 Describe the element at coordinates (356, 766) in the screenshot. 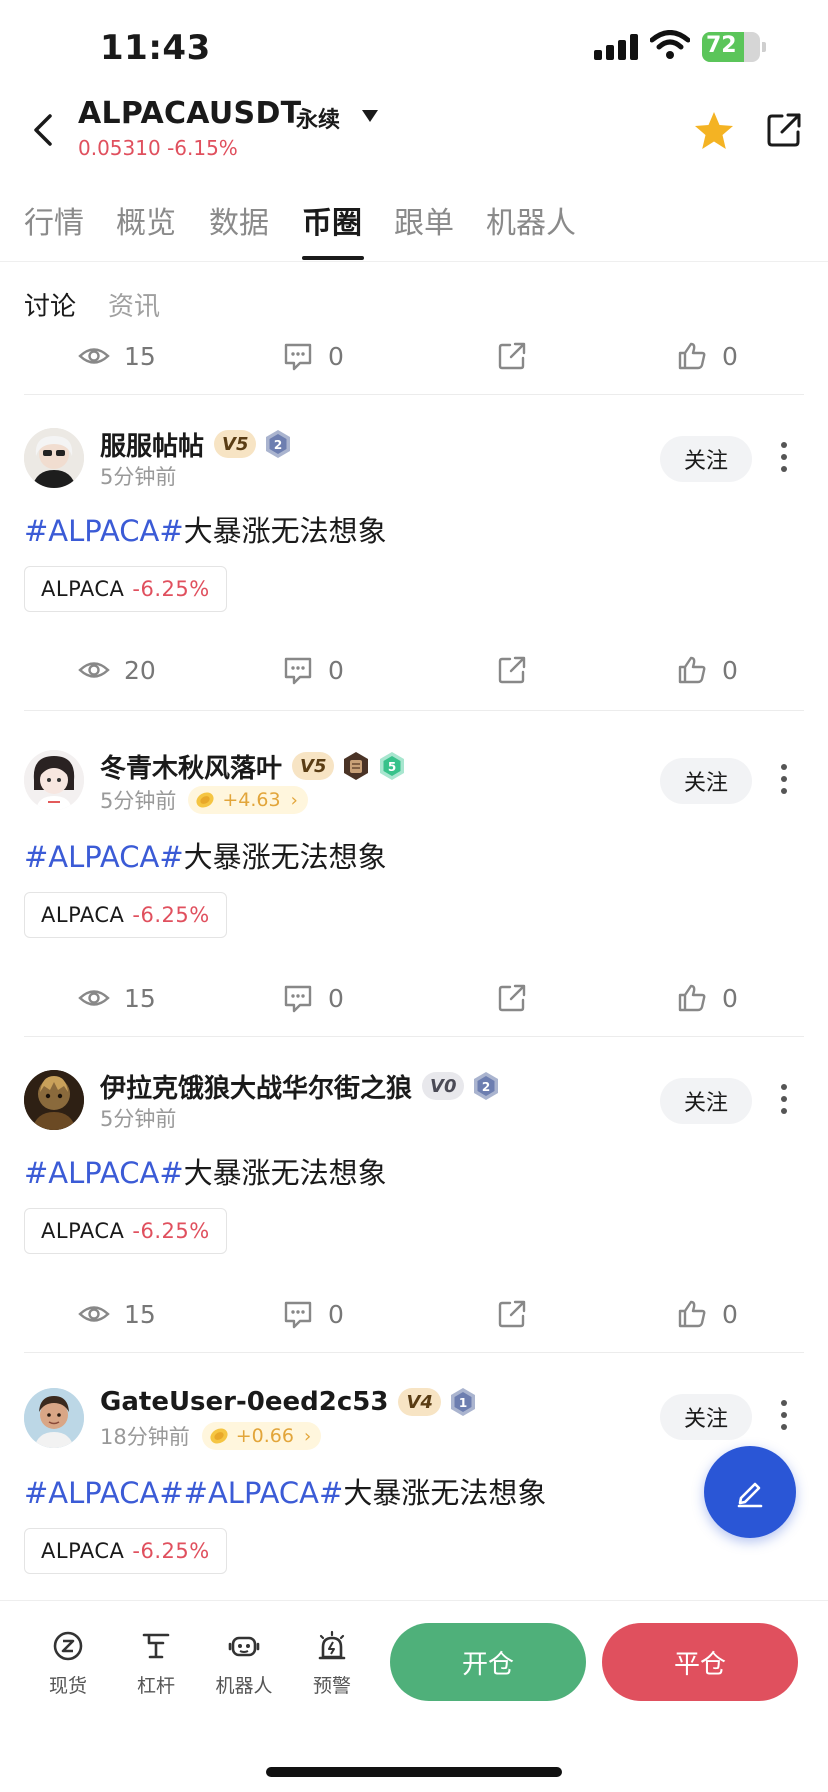

I see `scroll-badge-icon` at that location.